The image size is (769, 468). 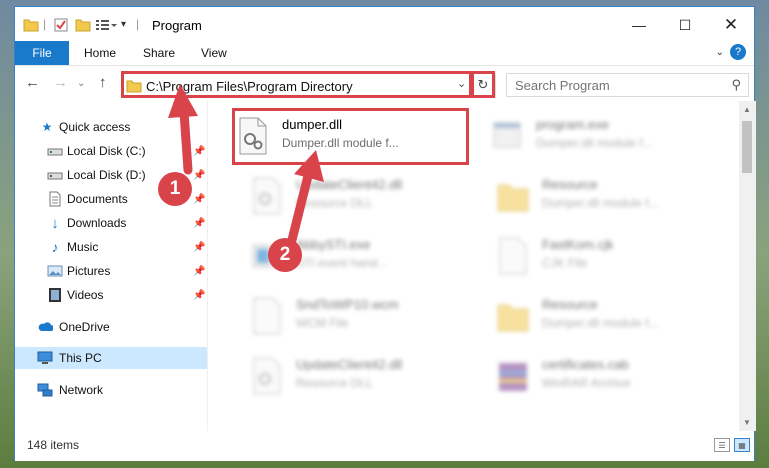 What do you see at coordinates (60, 82) in the screenshot?
I see `forward-icon: →` at bounding box center [60, 82].